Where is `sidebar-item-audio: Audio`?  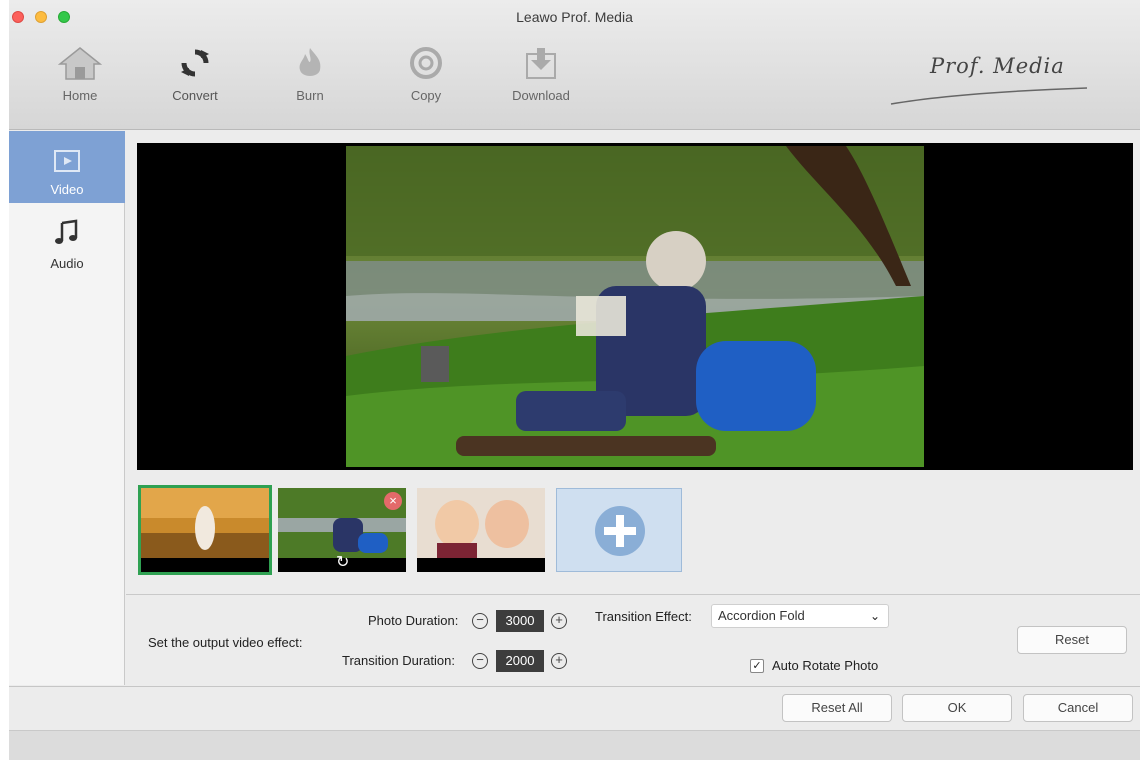 sidebar-item-audio: Audio is located at coordinates (67, 241).